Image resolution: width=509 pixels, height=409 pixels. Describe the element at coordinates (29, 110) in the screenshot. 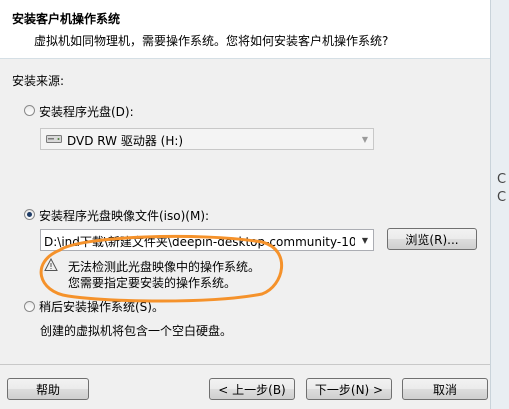

I see `disc-radio` at that location.